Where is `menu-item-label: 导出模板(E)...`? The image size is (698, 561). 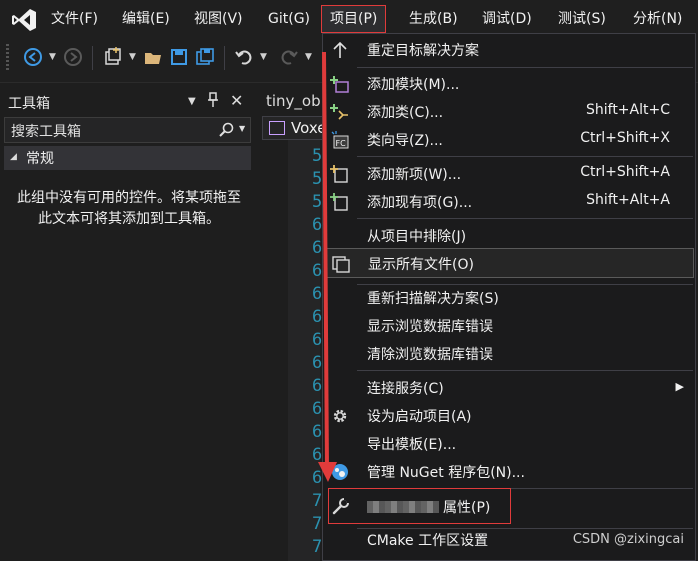 menu-item-label: 导出模板(E)... is located at coordinates (412, 445).